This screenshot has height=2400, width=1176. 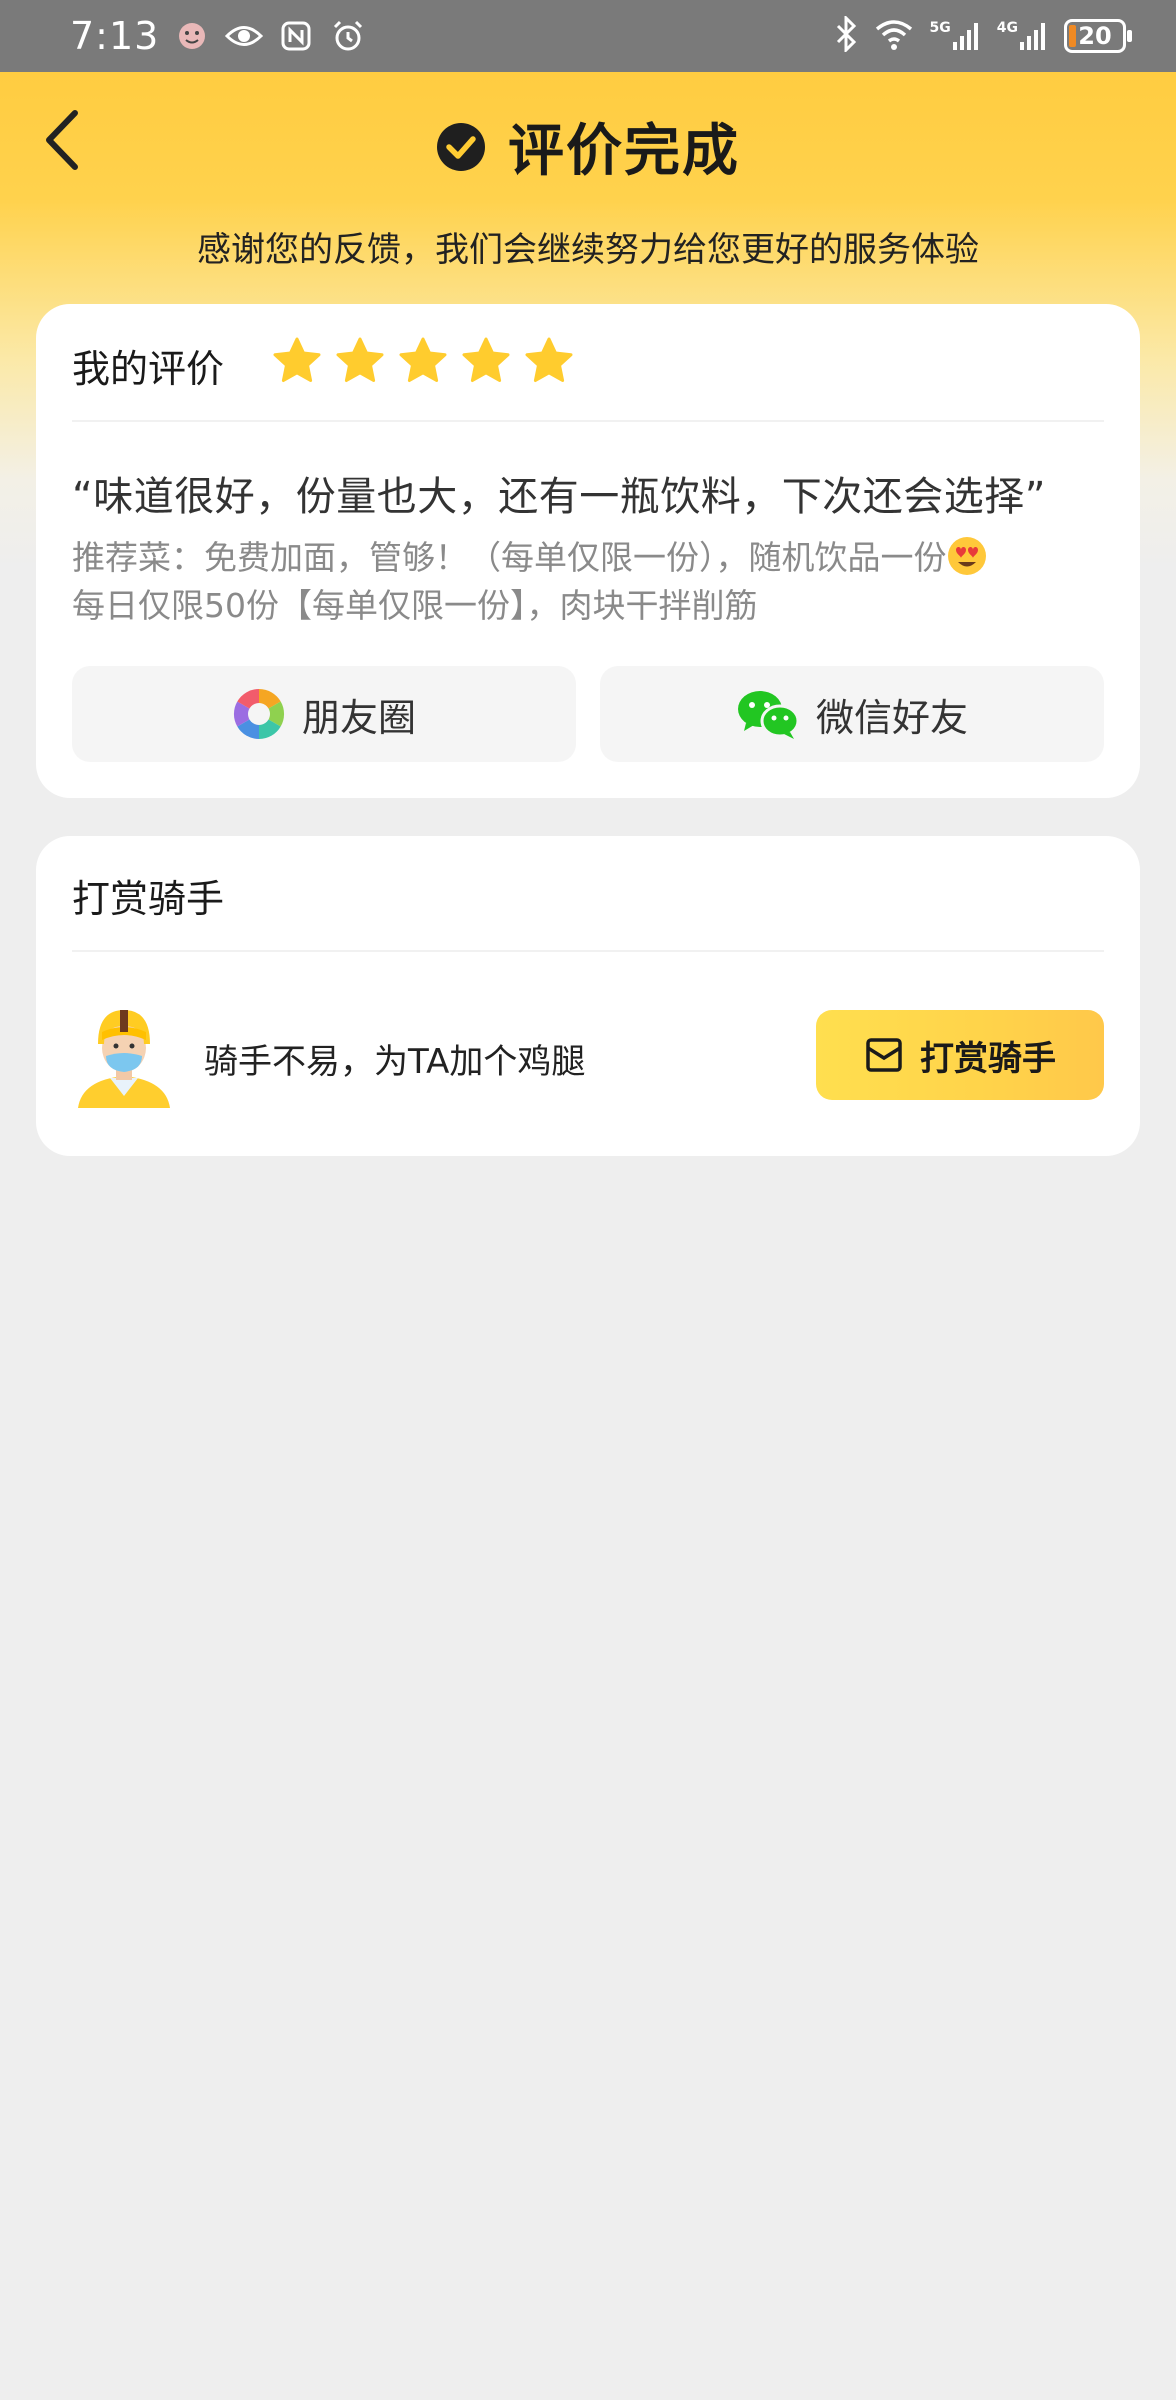 What do you see at coordinates (296, 36) in the screenshot?
I see `nfc-icon` at bounding box center [296, 36].